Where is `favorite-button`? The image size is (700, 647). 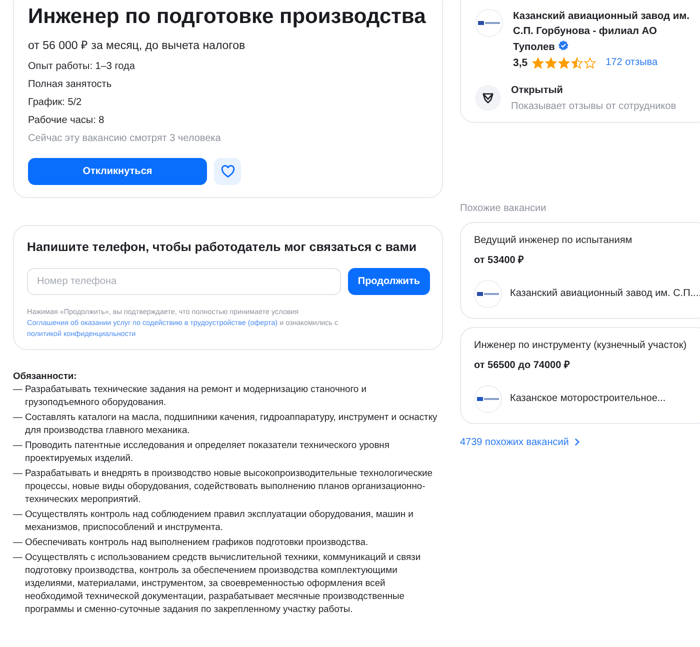 favorite-button is located at coordinates (227, 171).